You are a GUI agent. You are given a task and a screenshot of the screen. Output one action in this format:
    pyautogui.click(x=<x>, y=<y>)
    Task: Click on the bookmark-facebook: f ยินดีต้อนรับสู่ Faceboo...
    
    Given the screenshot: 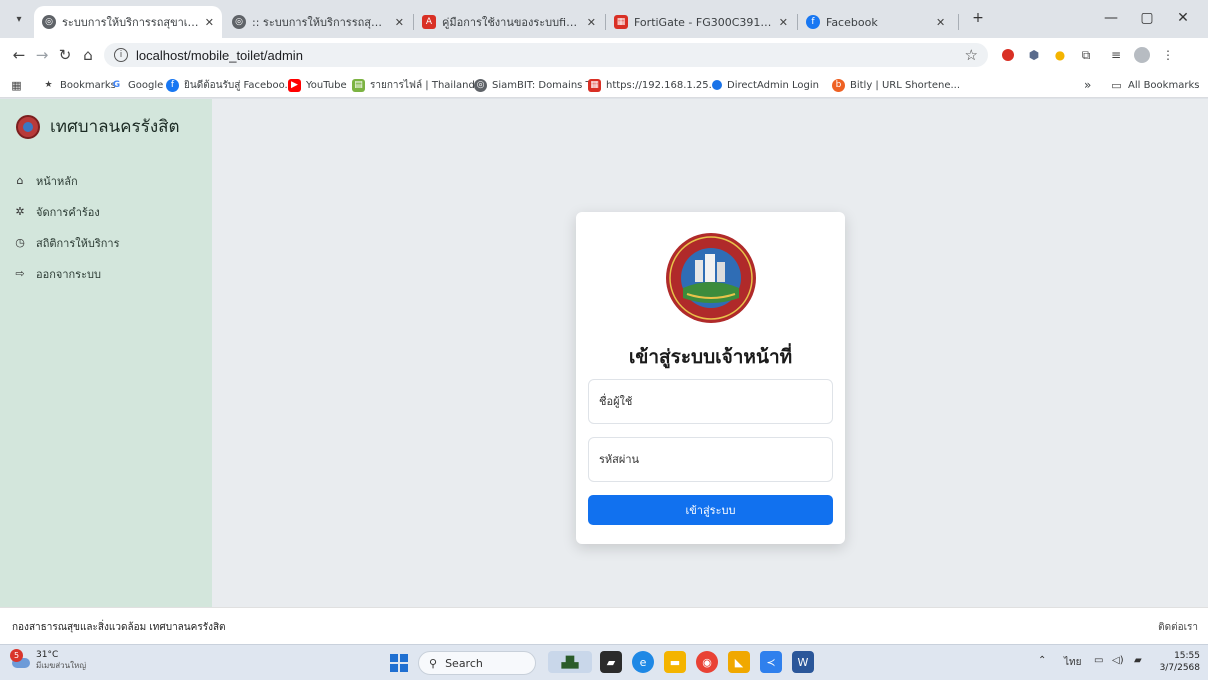 What is the action you would take?
    pyautogui.click(x=230, y=85)
    